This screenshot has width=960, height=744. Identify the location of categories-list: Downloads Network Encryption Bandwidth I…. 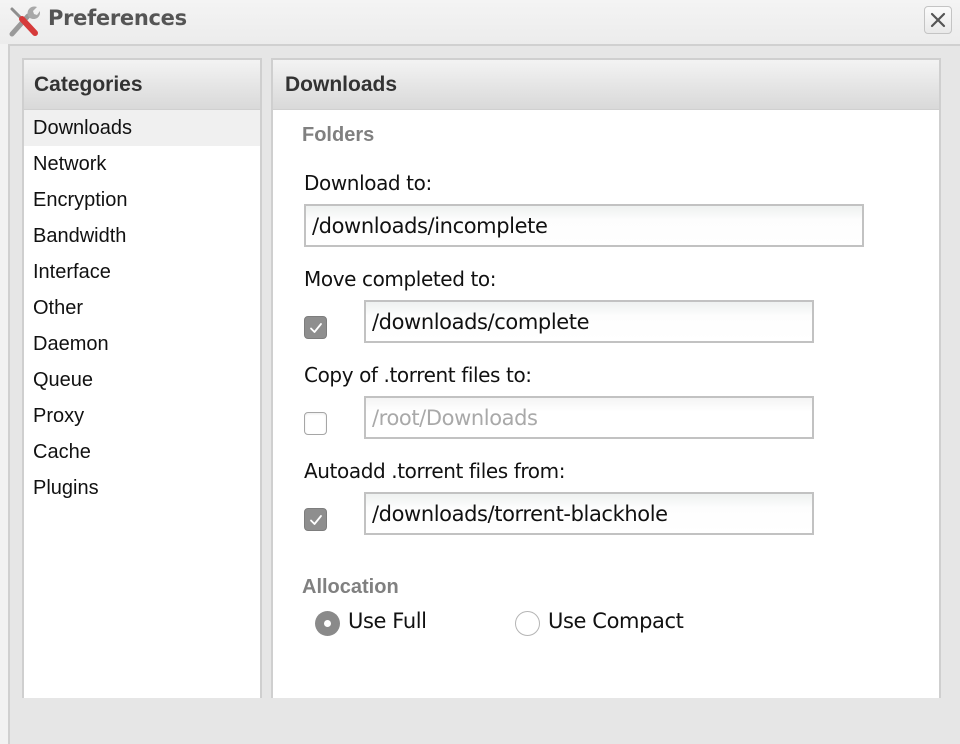
(142, 308).